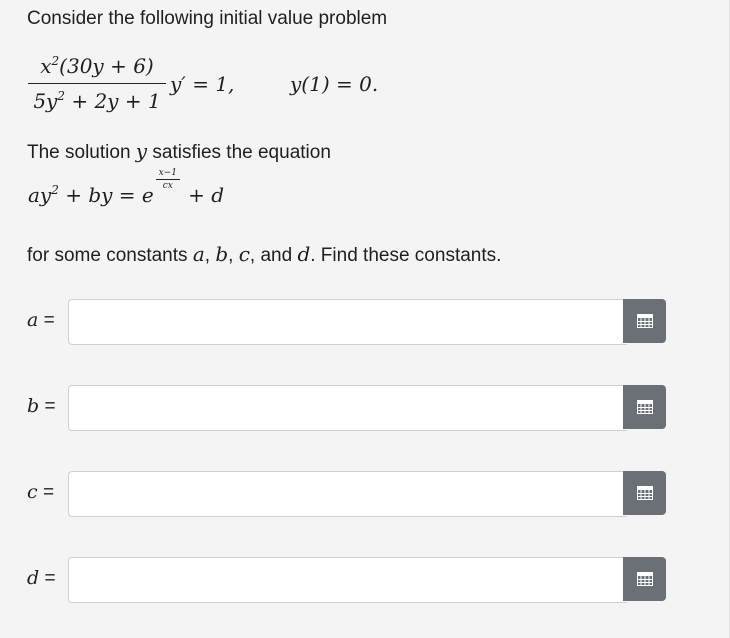 The width and height of the screenshot is (730, 638). What do you see at coordinates (97, 101) in the screenshot?
I see `fraction-denominator: 5y2 + 2y + 1` at bounding box center [97, 101].